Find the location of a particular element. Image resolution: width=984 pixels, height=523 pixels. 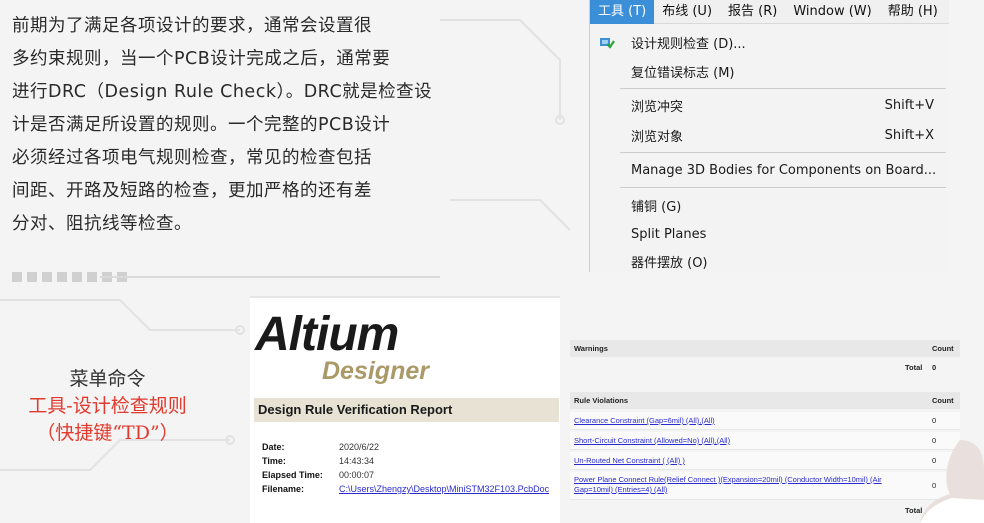

meta-label: Time: is located at coordinates (274, 461).